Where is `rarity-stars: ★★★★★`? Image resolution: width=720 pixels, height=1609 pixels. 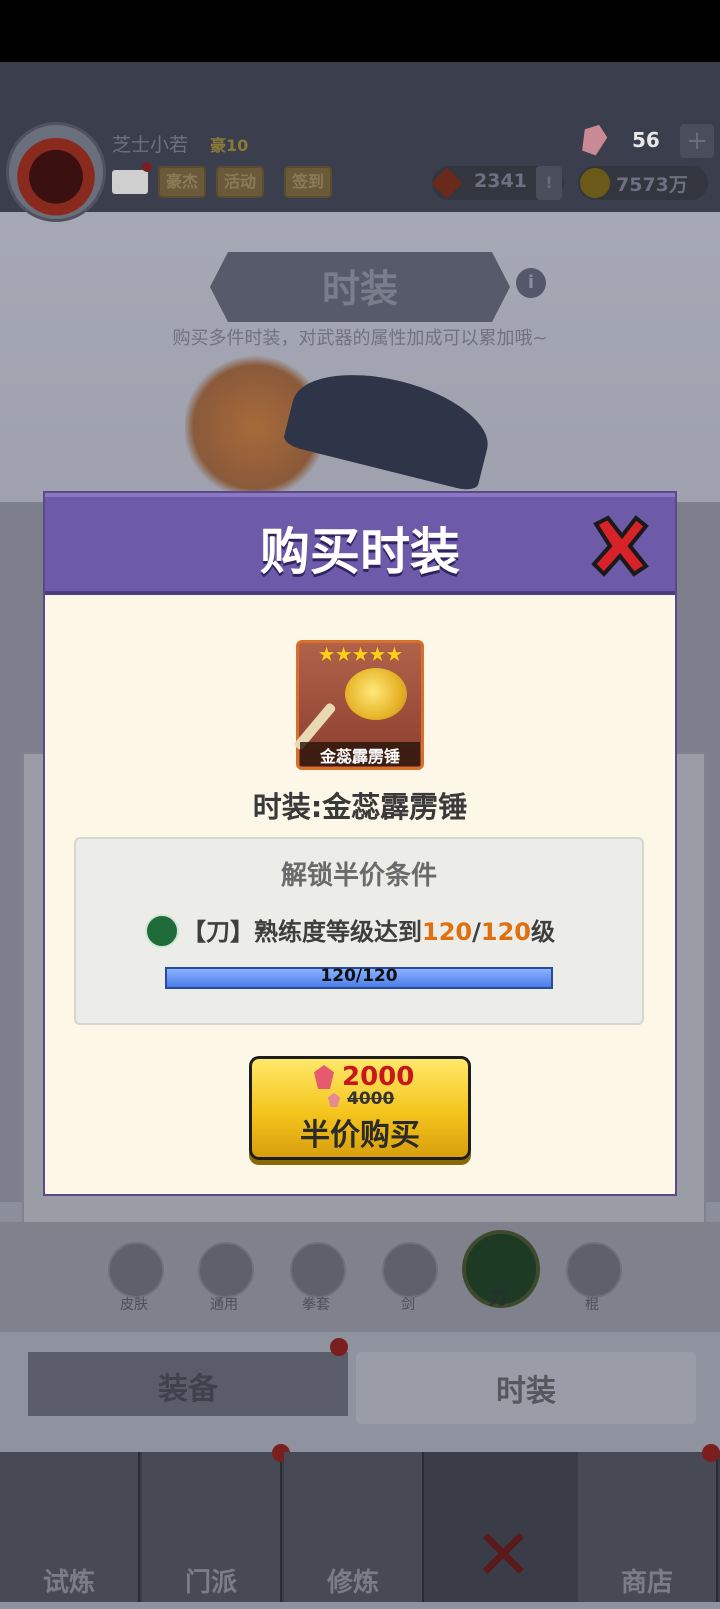 rarity-stars: ★★★★★ is located at coordinates (360, 654).